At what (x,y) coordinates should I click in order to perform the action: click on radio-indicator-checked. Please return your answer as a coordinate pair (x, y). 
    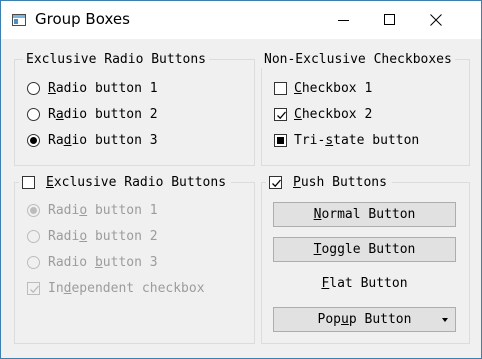
    Looking at the image, I should click on (33, 140).